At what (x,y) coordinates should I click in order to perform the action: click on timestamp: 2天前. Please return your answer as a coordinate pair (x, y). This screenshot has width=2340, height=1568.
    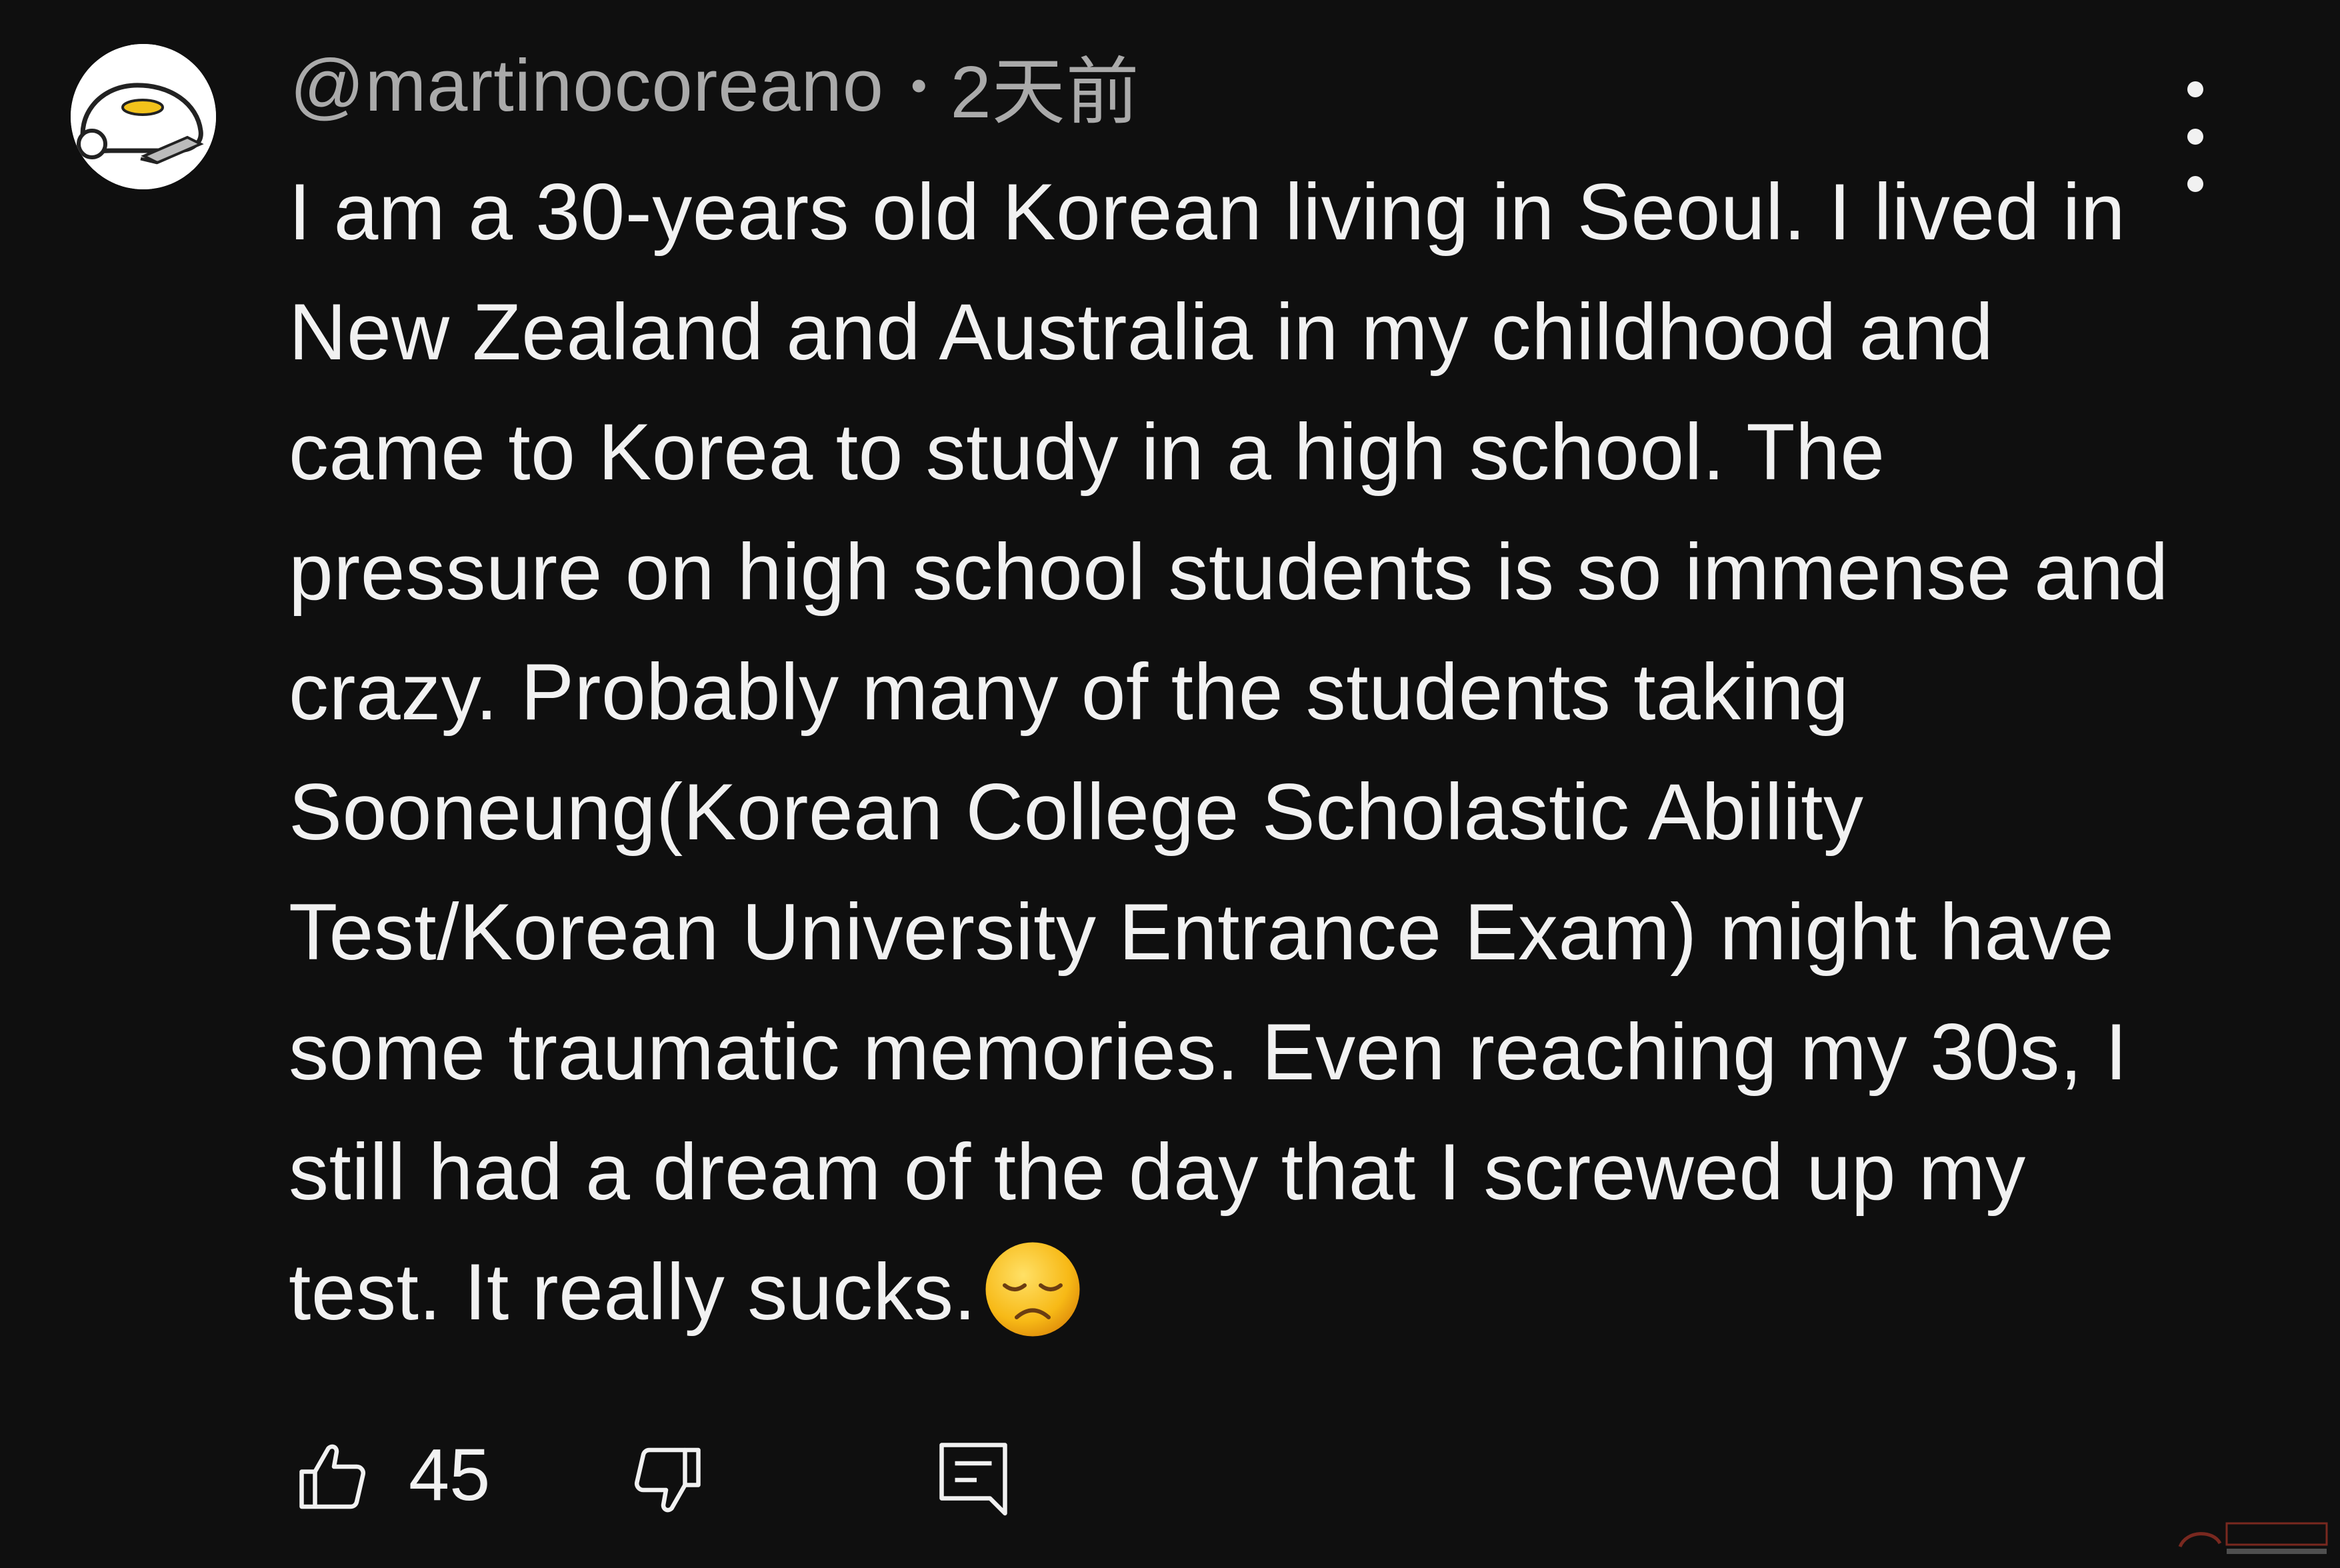
    Looking at the image, I should click on (1045, 85).